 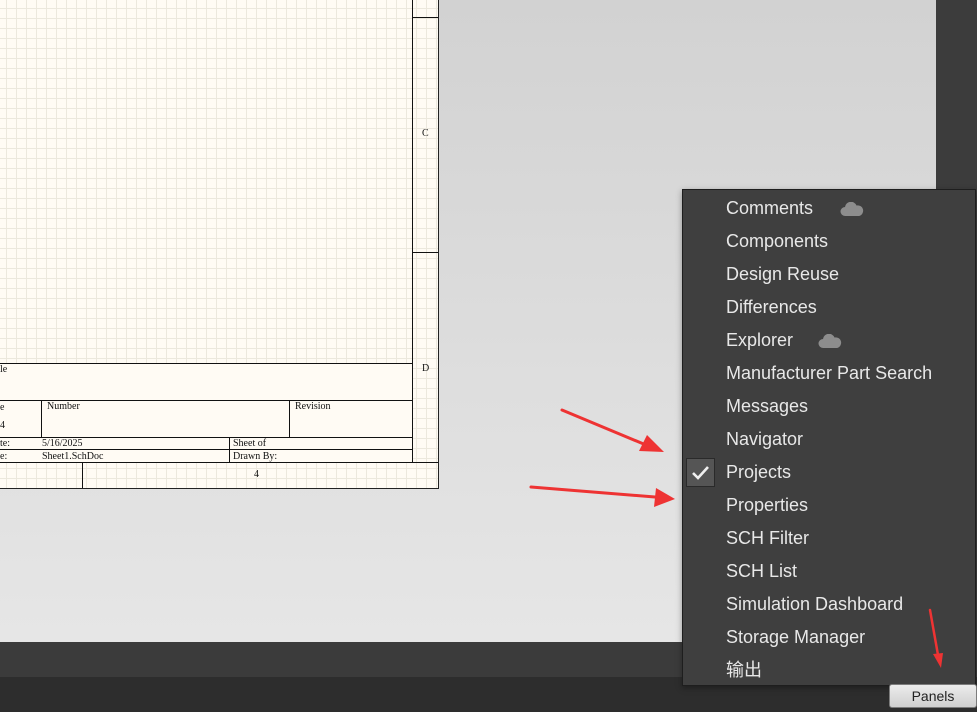 What do you see at coordinates (829, 208) in the screenshot?
I see `menu-item-comments: Comments` at bounding box center [829, 208].